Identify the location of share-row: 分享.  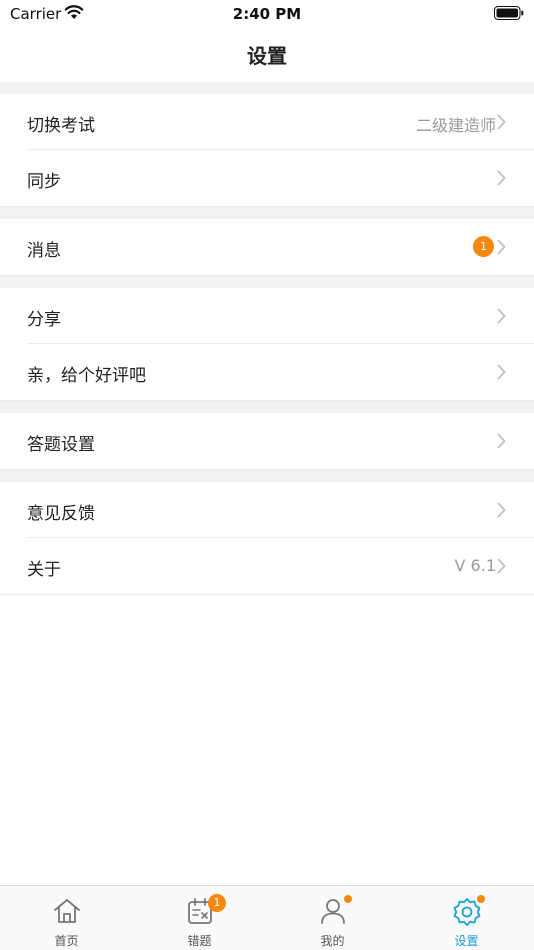
(267, 316).